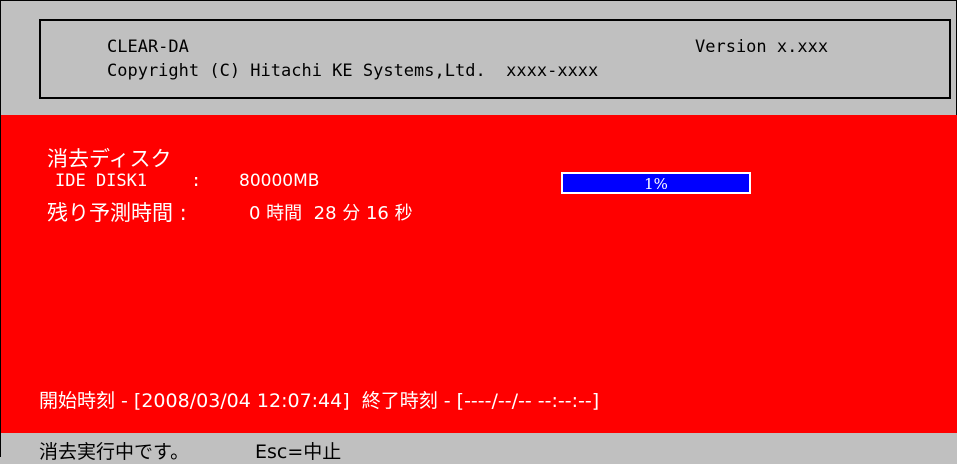 This screenshot has height=464, width=957. Describe the element at coordinates (331, 213) in the screenshot. I see `remaining-time-value: 0 時間 28 分 16 秒` at that location.